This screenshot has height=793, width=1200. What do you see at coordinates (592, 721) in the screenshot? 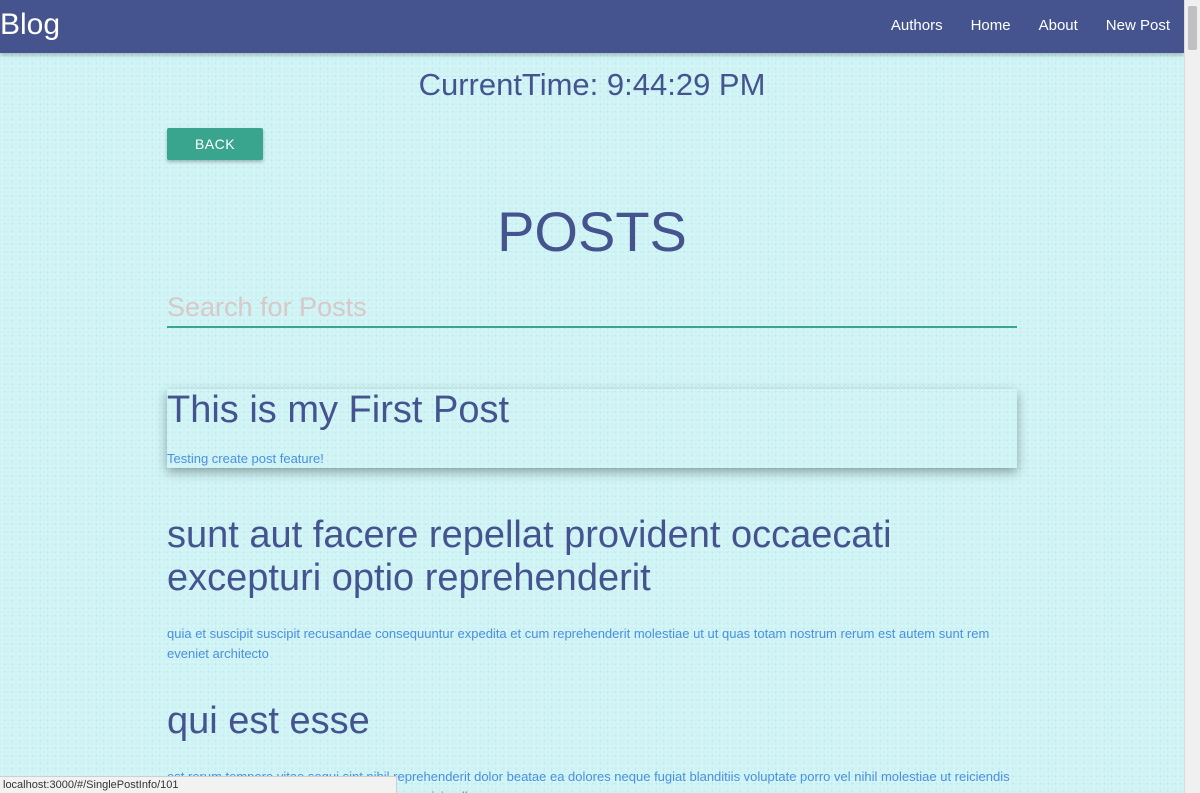
I see `post-title: qui est esse` at bounding box center [592, 721].